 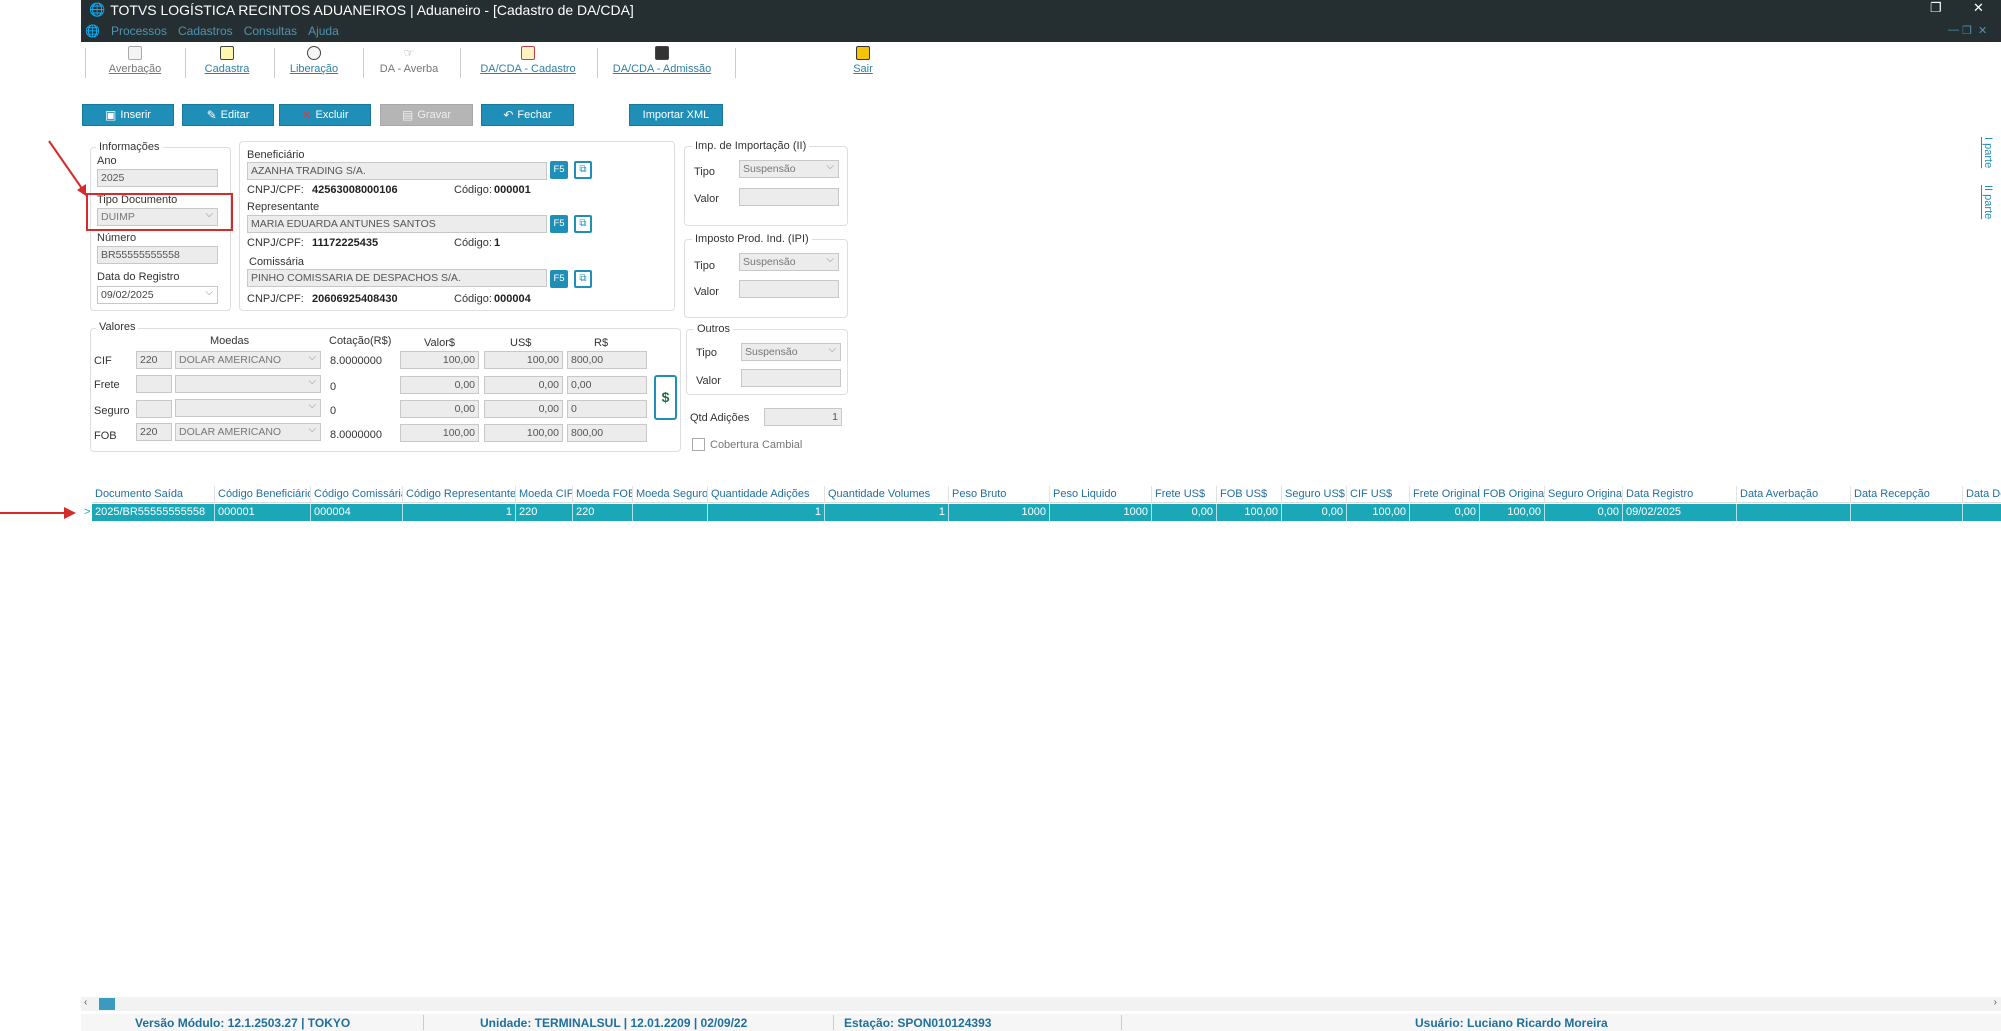 What do you see at coordinates (528, 60) in the screenshot?
I see `dacda-cadastro-button: DA/CDA - Cadastro` at bounding box center [528, 60].